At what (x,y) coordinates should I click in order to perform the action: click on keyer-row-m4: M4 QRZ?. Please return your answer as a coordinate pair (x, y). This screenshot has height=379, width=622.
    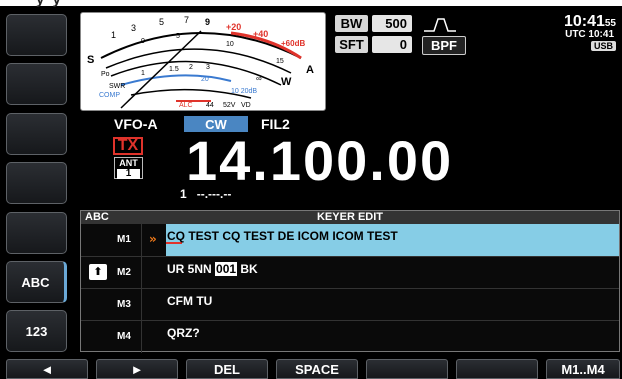
    Looking at the image, I should click on (350, 336).